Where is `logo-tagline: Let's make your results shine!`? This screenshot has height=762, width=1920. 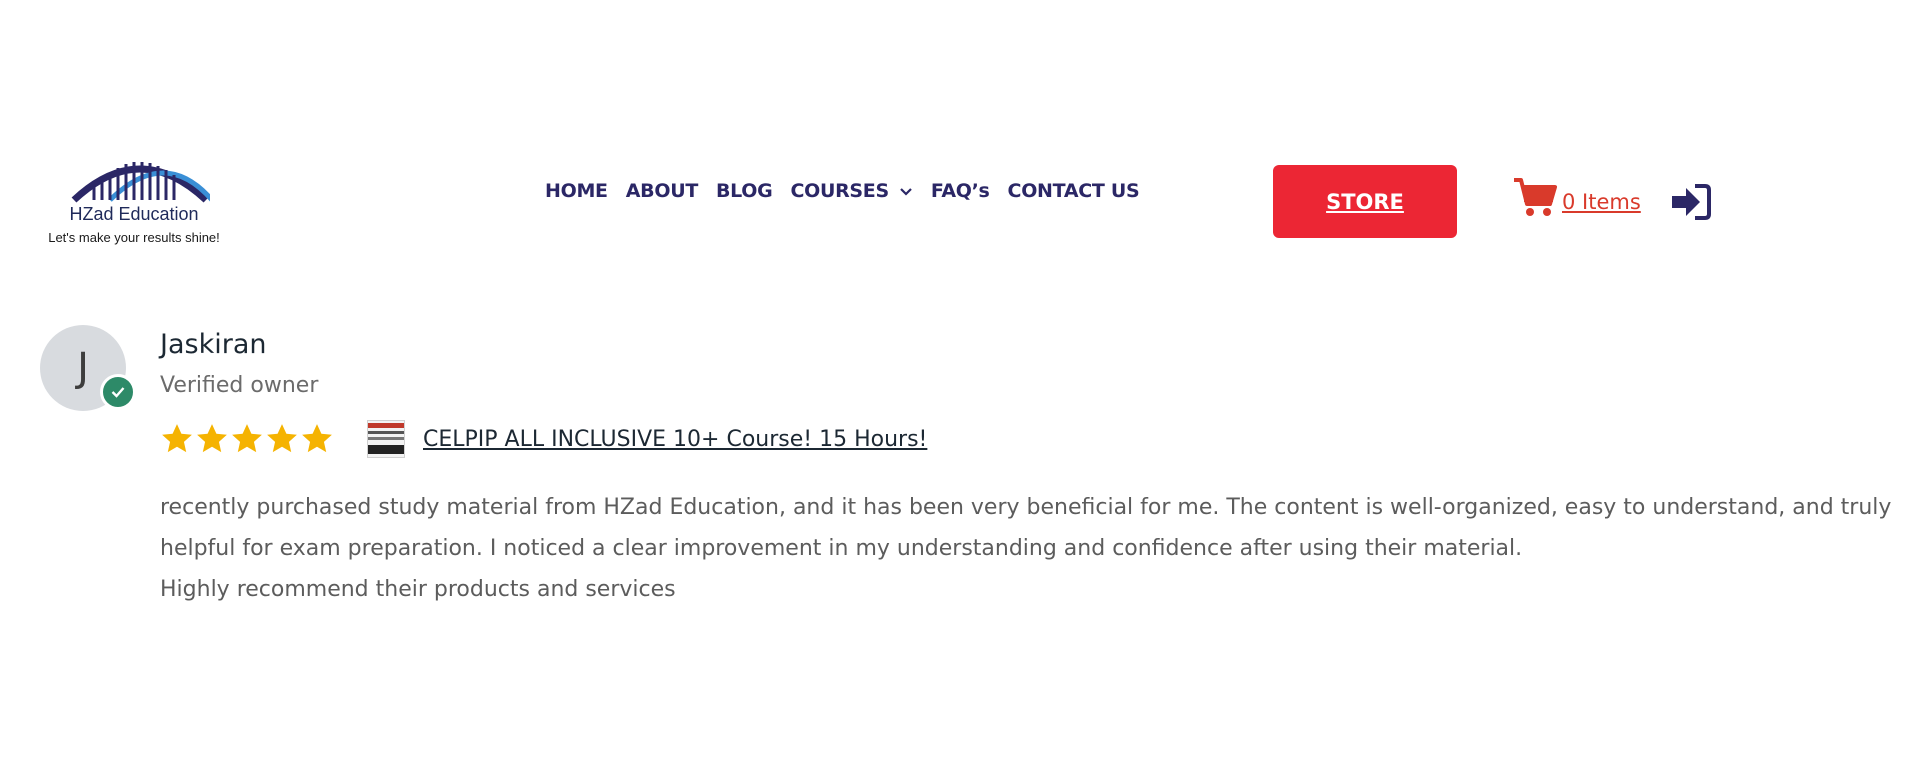 logo-tagline: Let's make your results shine! is located at coordinates (134, 237).